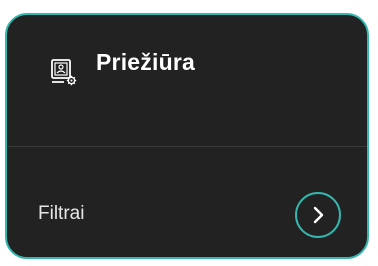  Describe the element at coordinates (61, 213) in the screenshot. I see `list-item-label: Filtrai` at that location.